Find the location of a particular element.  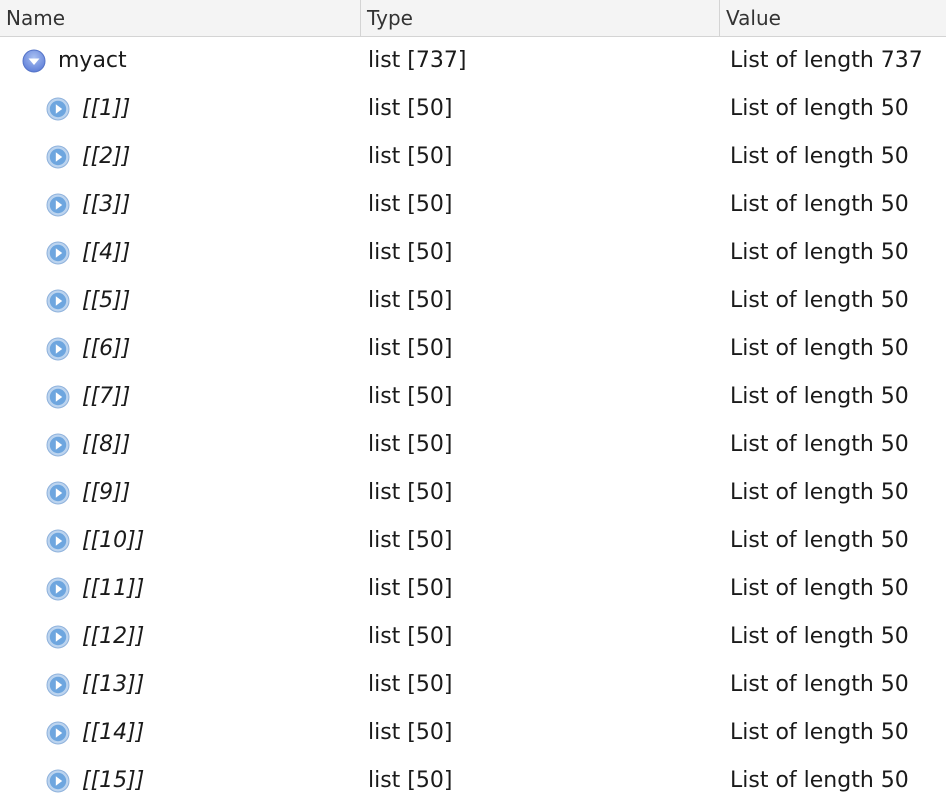

row-name: [[5]] is located at coordinates (106, 300).